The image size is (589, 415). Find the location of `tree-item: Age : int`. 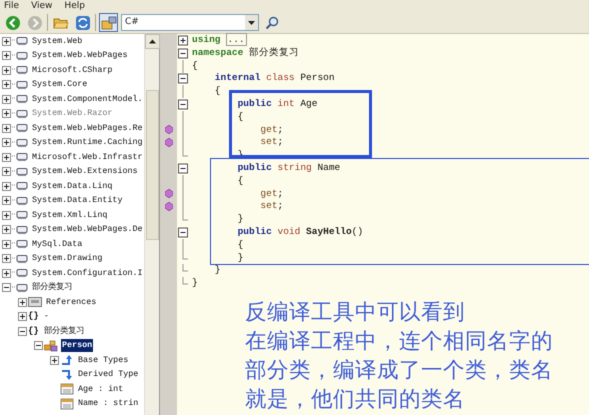

tree-item: Age : int is located at coordinates (100, 389).